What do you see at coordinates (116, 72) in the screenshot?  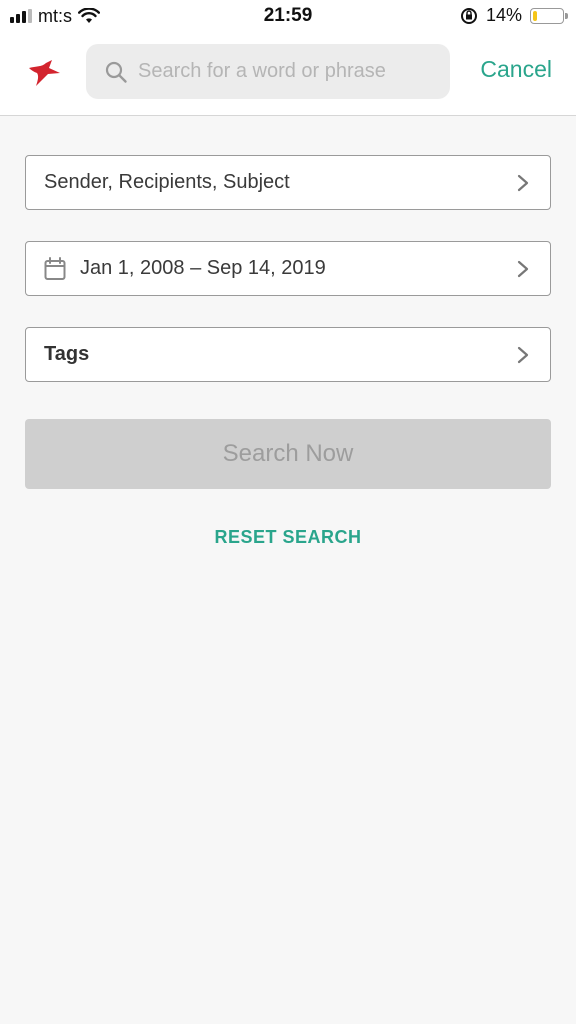 I see `search-icon` at bounding box center [116, 72].